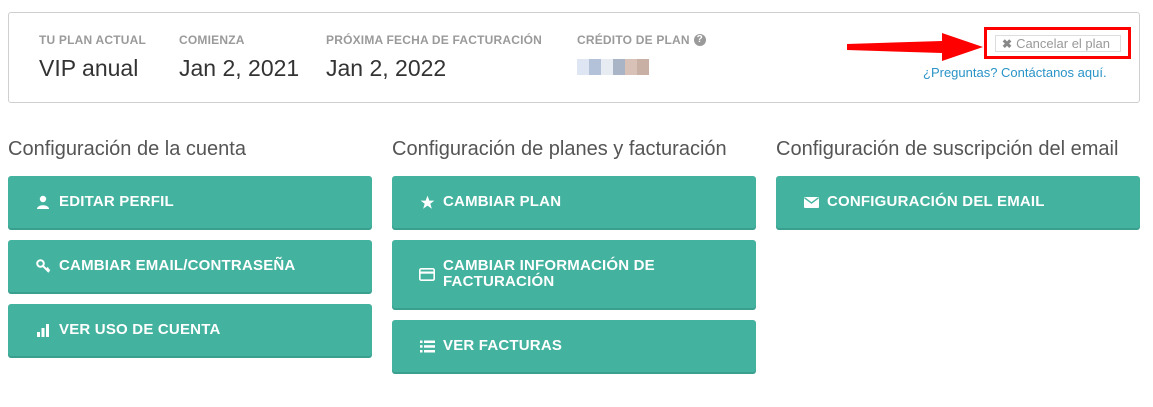 The height and width of the screenshot is (407, 1153). I want to click on change-billing-info-line1: CAMBIAR INFORMACIÓN DE, so click(549, 265).